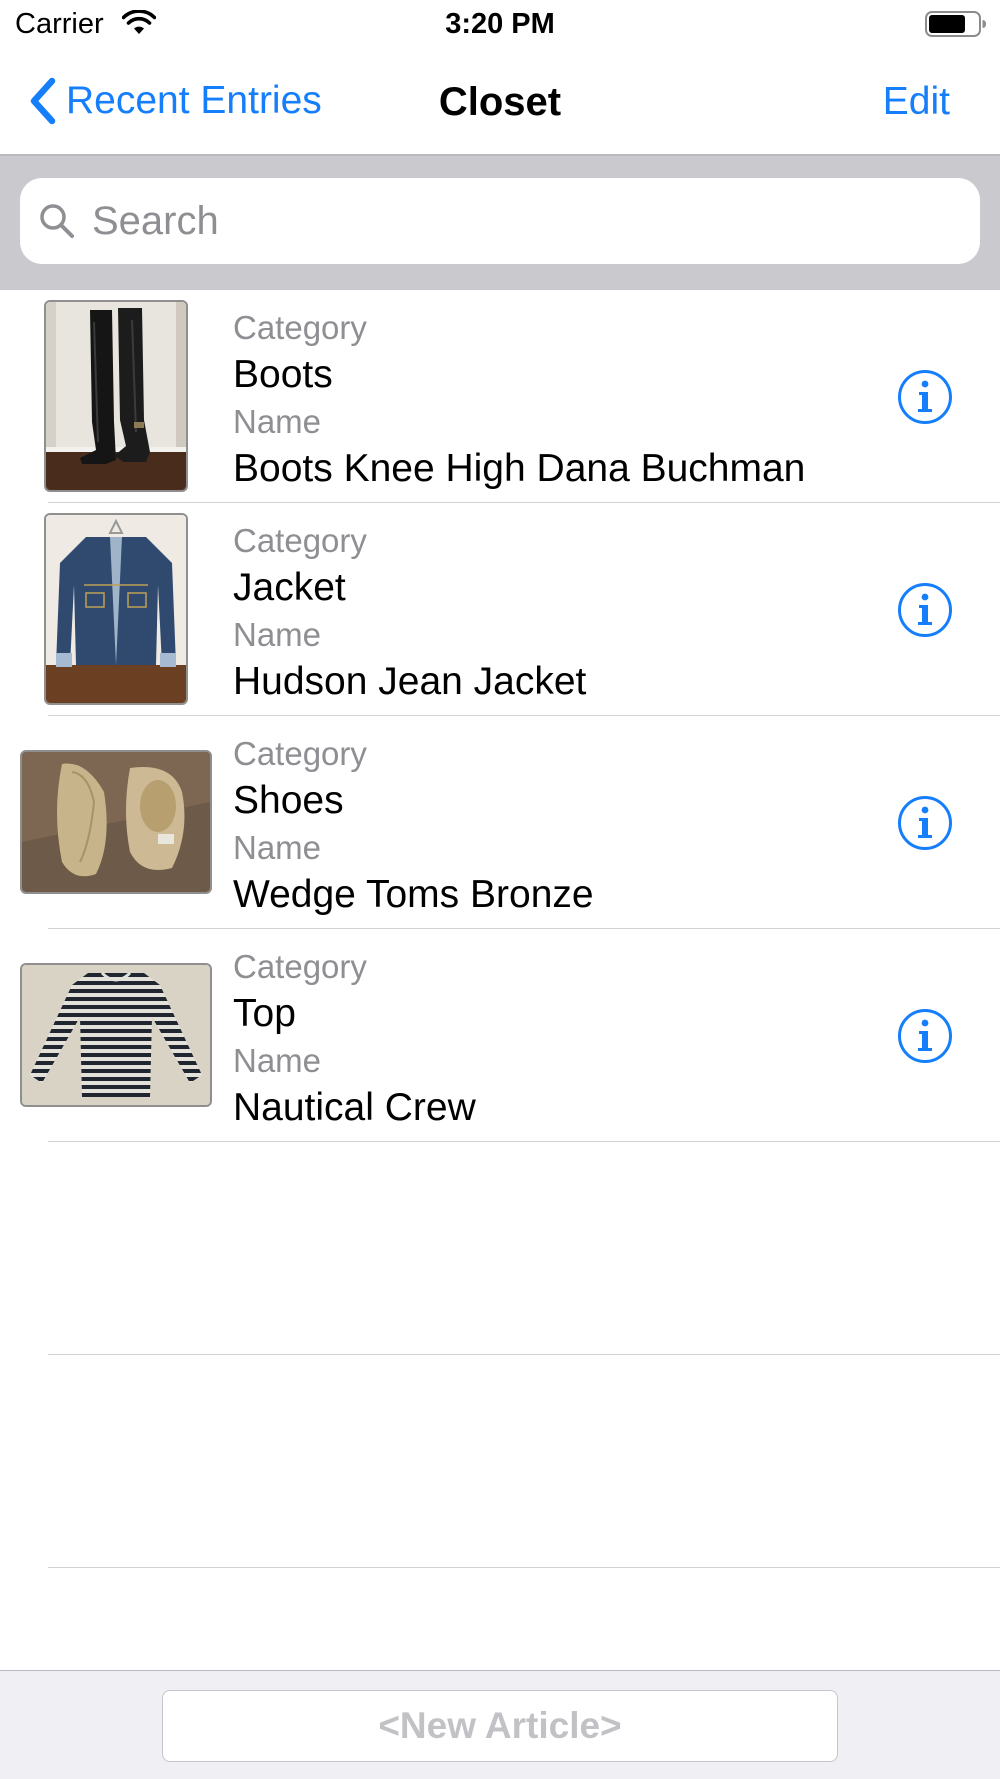 The width and height of the screenshot is (1000, 1779). I want to click on top-thumbnail, so click(116, 1035).